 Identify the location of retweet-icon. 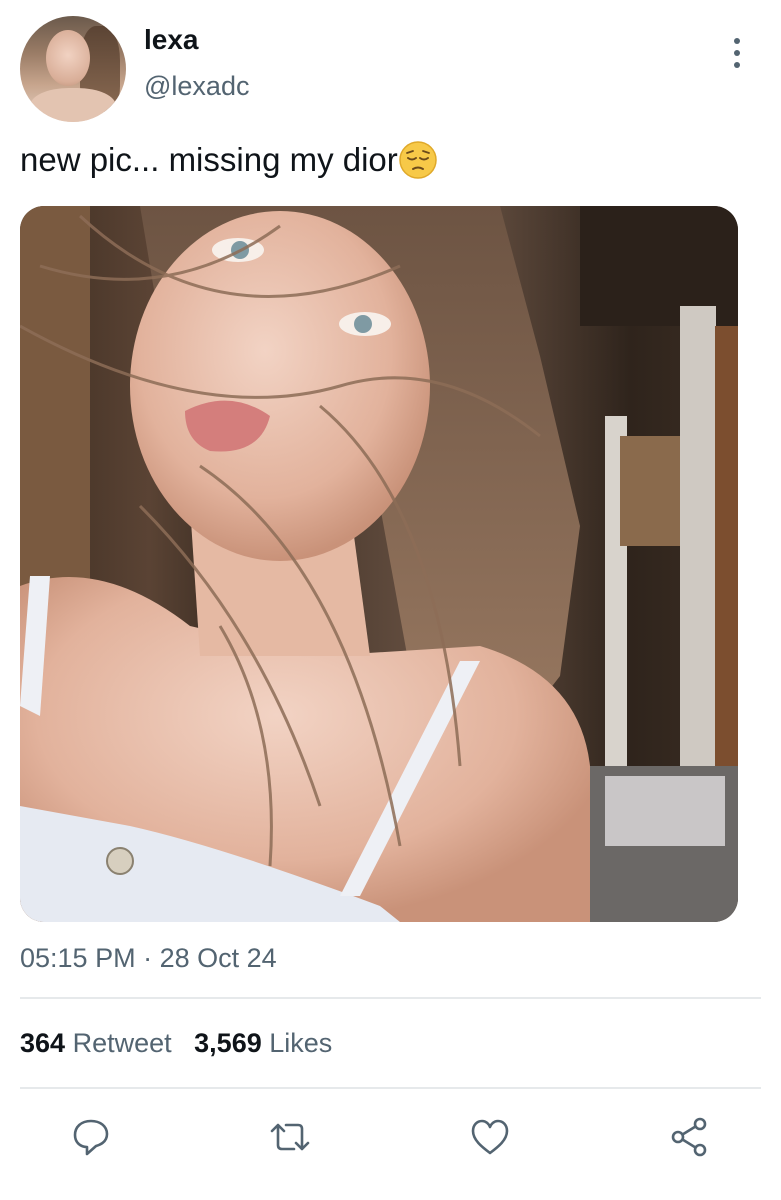
(290, 1137).